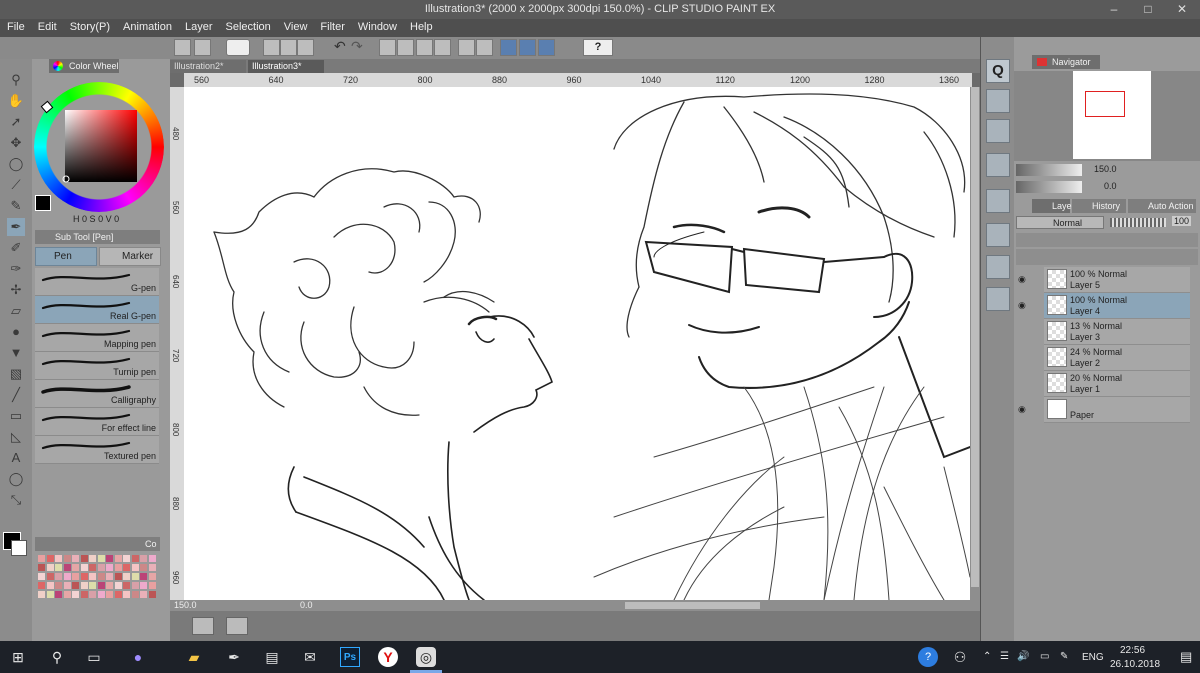  I want to click on minimize-button: –, so click(1114, 9).